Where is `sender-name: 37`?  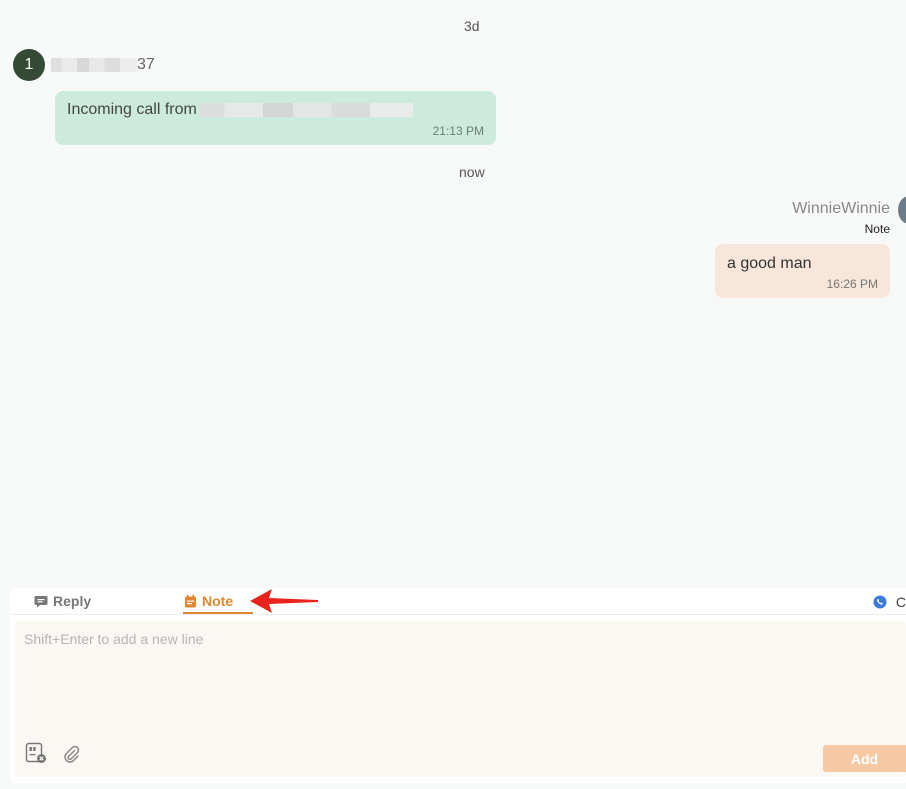 sender-name: 37 is located at coordinates (103, 65).